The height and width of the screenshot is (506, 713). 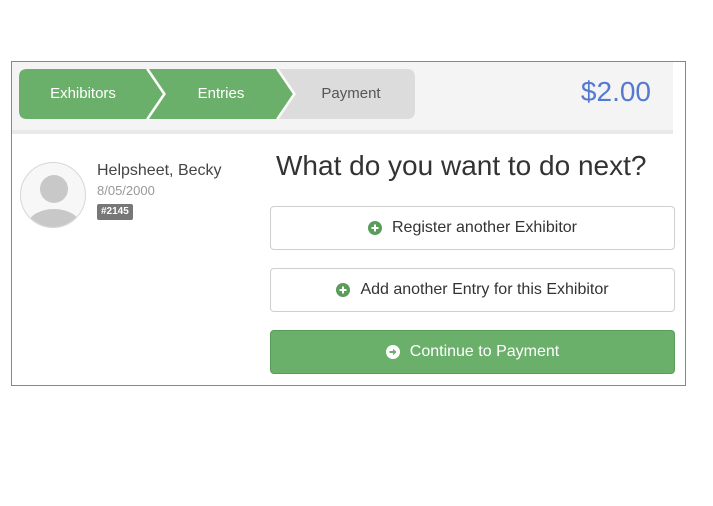 What do you see at coordinates (83, 94) in the screenshot?
I see `step-exhibitors-label: Exhibitors` at bounding box center [83, 94].